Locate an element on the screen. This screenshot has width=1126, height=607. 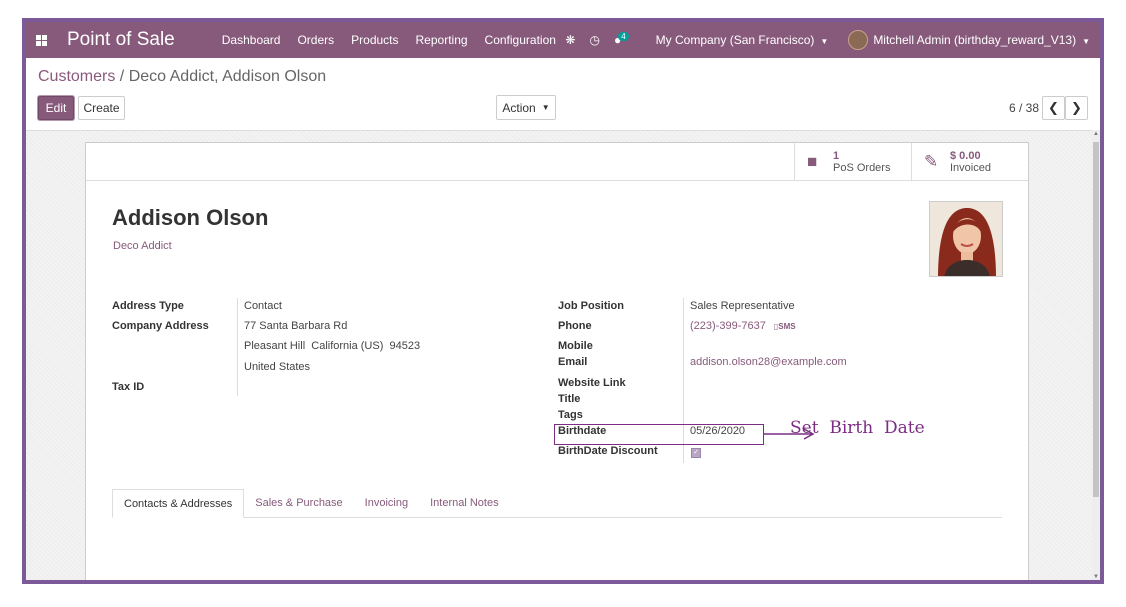
bug-icon: ❋ is located at coordinates (570, 40).